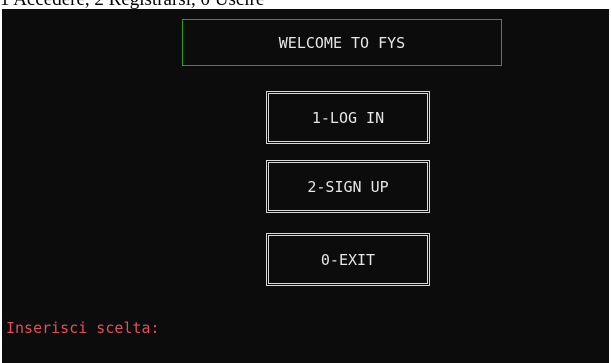 This screenshot has width=611, height=363. I want to click on welcome-title: WELCOME TO FYS, so click(342, 42).